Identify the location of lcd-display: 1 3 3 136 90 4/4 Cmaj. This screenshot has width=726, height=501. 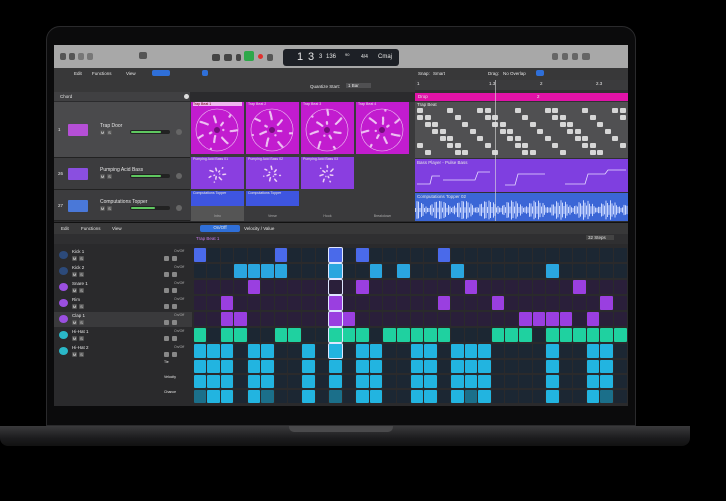
(341, 57).